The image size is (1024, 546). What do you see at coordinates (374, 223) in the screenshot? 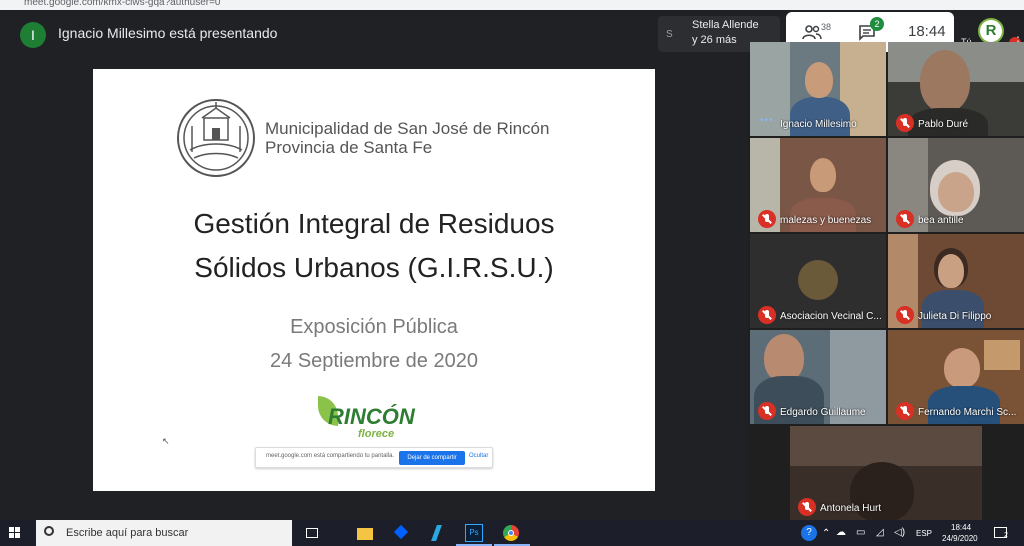
I see `slide-title-line1: Gestión Integral de Residuos` at bounding box center [374, 223].